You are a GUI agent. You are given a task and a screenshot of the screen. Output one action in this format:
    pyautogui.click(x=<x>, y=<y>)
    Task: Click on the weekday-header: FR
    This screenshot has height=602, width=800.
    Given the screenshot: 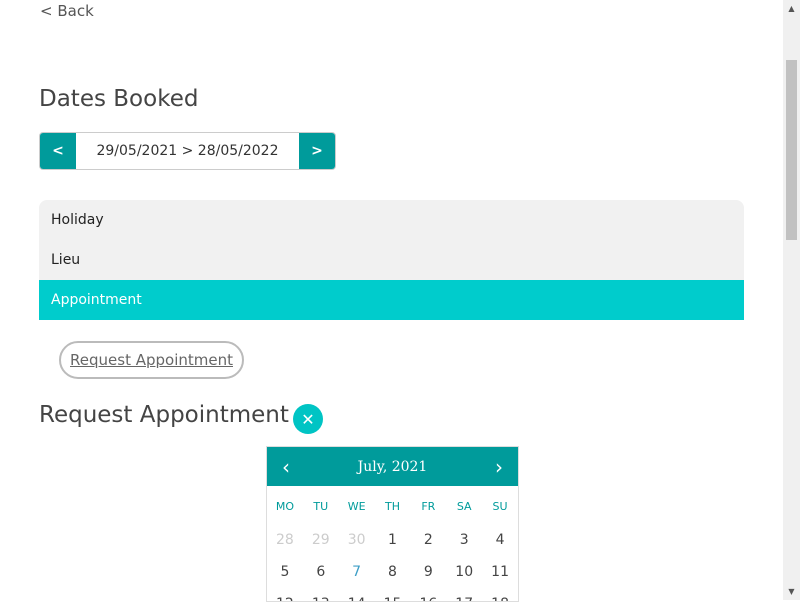 What is the action you would take?
    pyautogui.click(x=428, y=506)
    